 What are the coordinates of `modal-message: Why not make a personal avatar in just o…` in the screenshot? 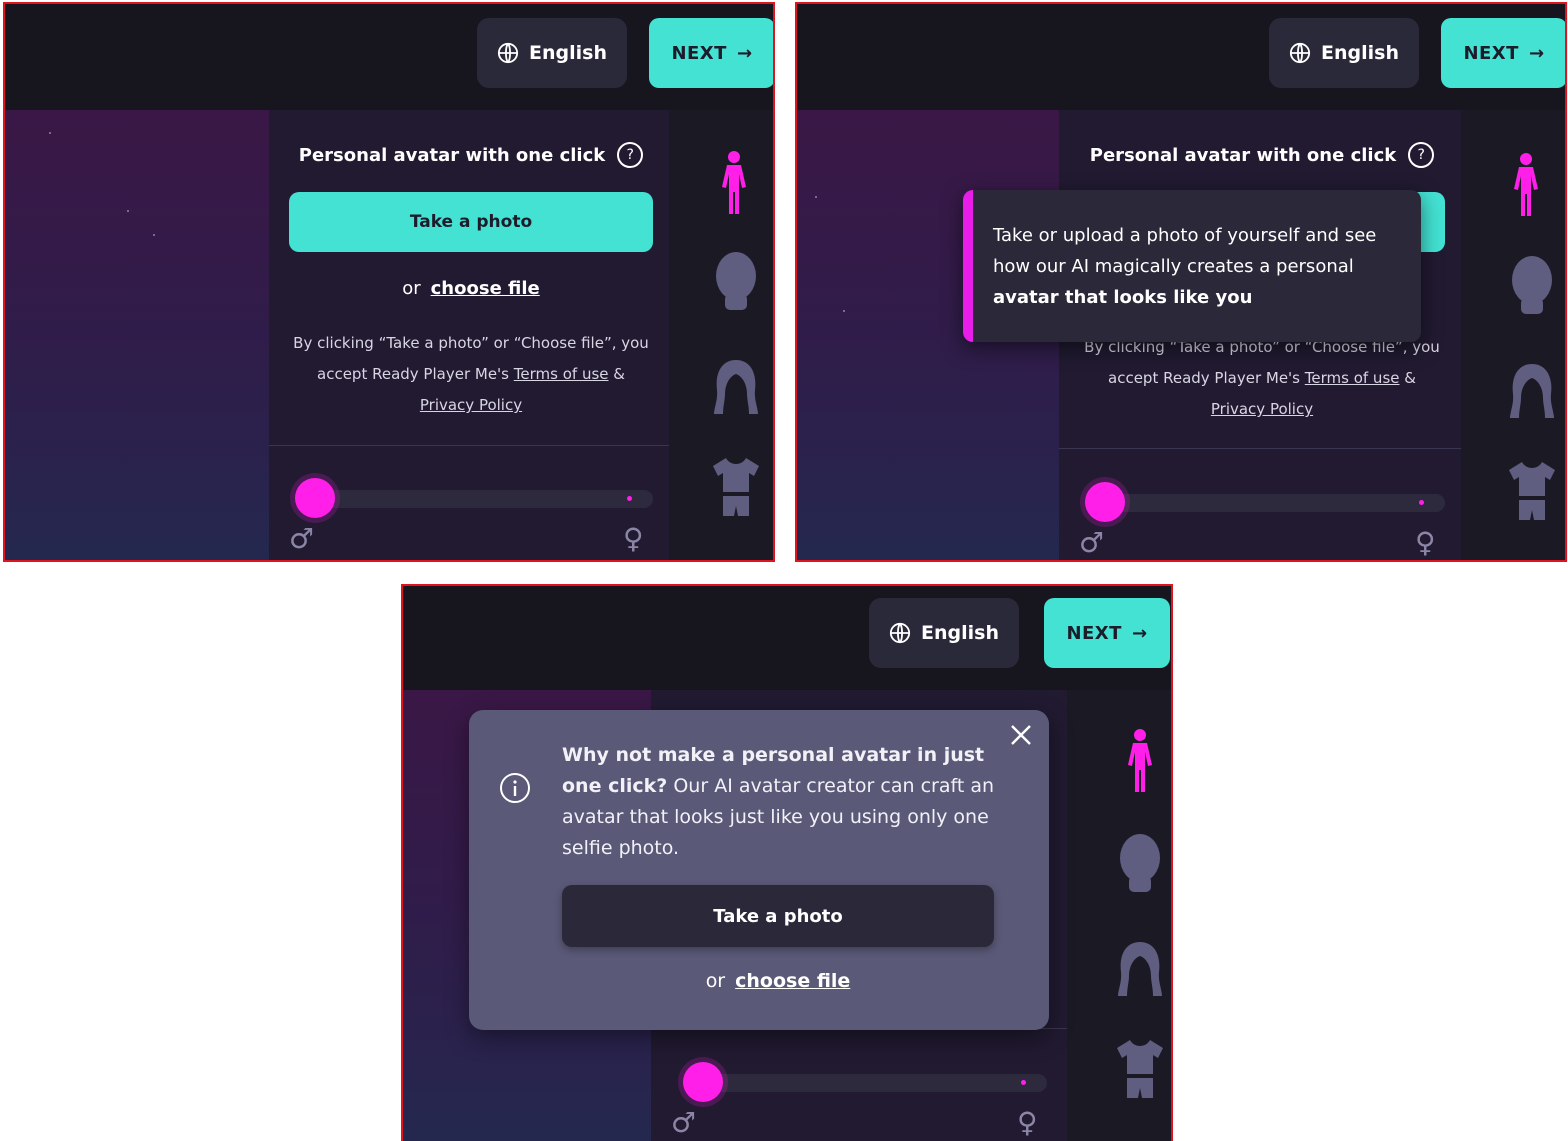 It's located at (782, 802).